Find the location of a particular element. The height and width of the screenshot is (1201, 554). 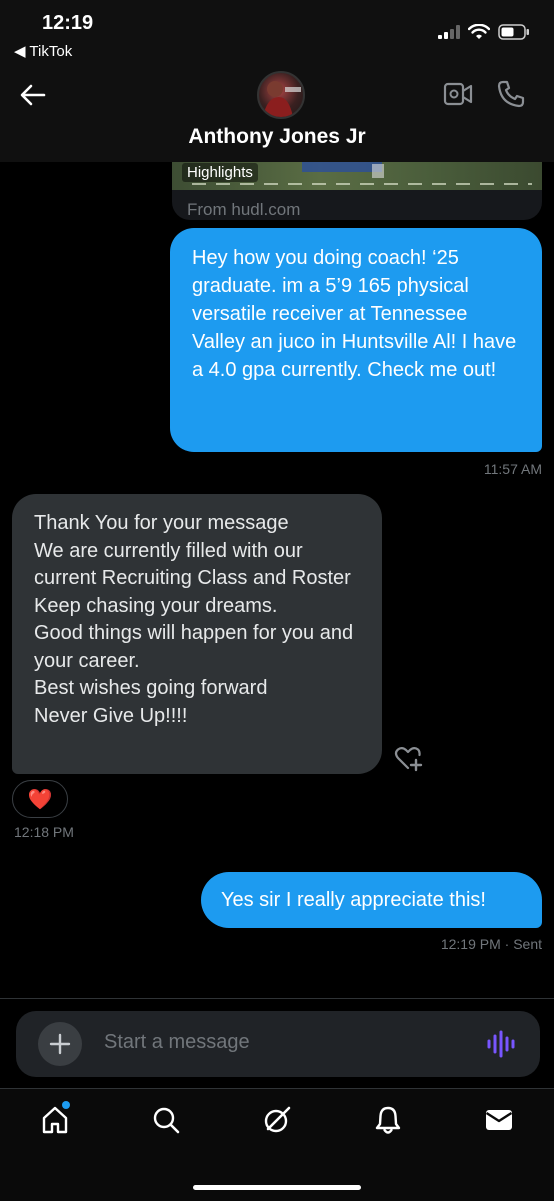

status-icons is located at coordinates (484, 32).